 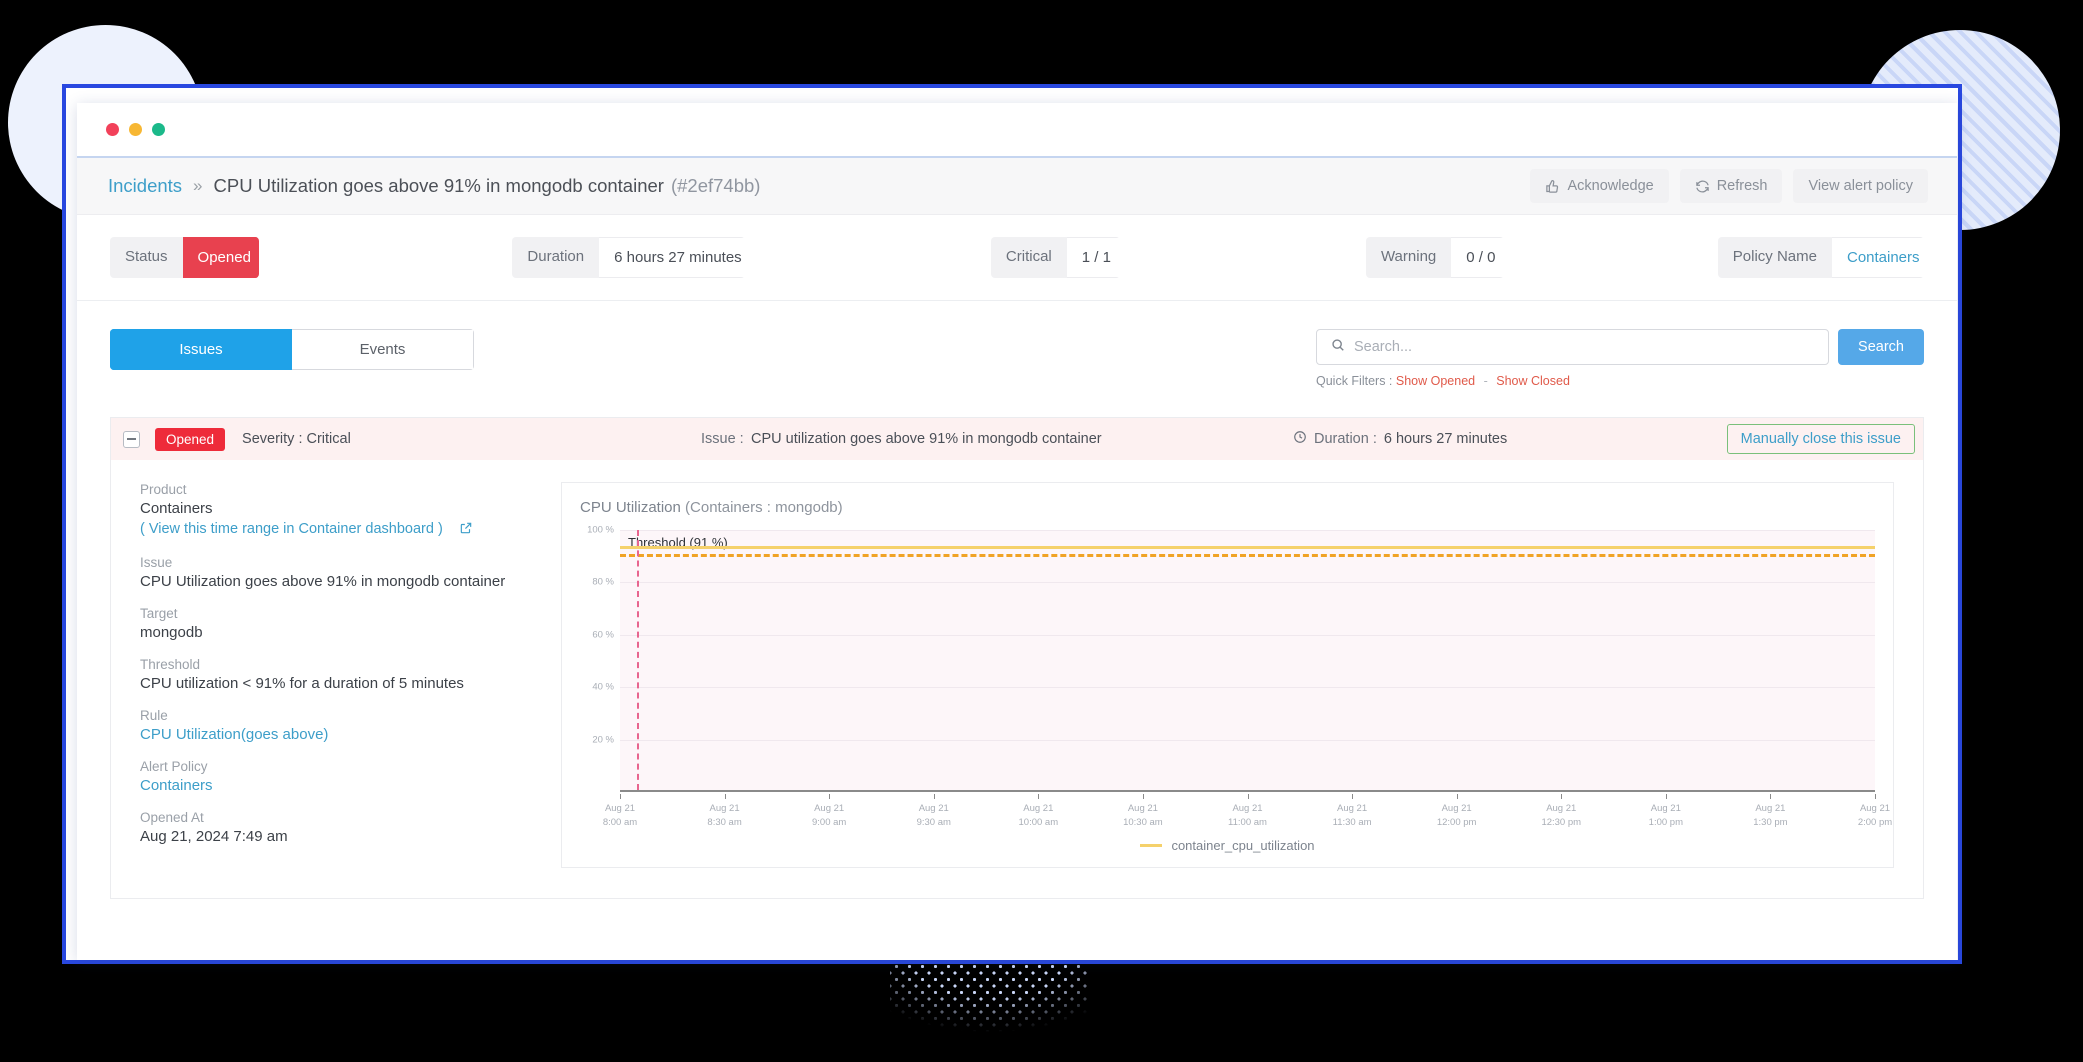 I want to click on summary-item-critical: Critical 1 / 1, so click(x=1055, y=257).